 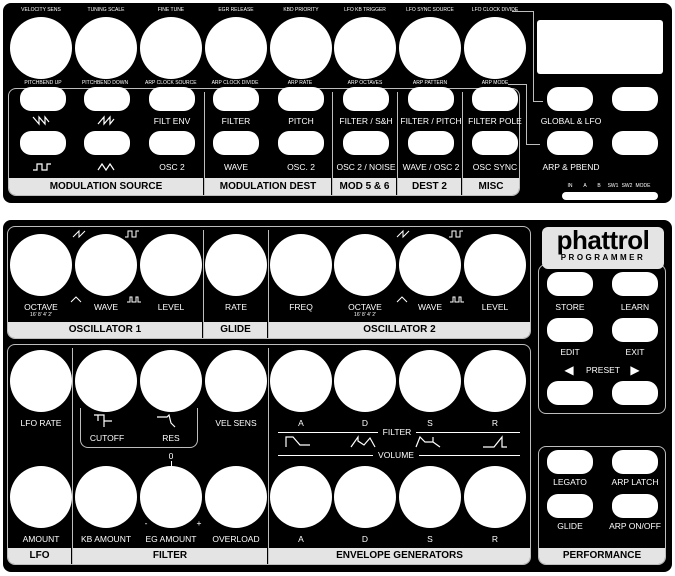 I want to click on vol-s-knob, so click(x=430, y=497).